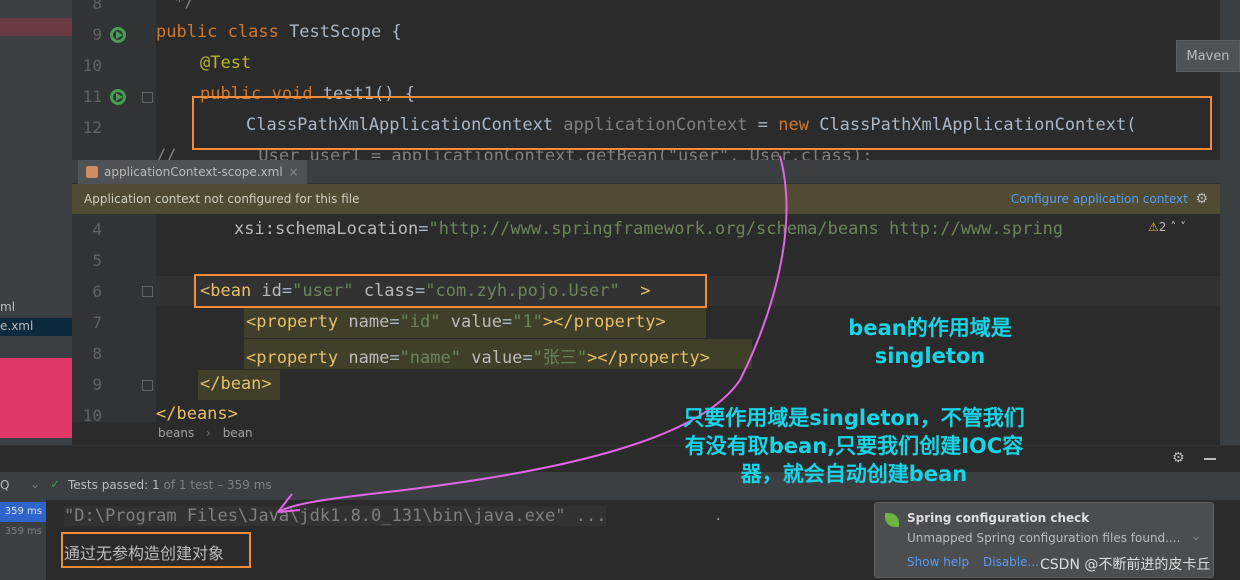  I want to click on note-2-line-1: 只要作用域是singleton，不管我们, so click(854, 418).